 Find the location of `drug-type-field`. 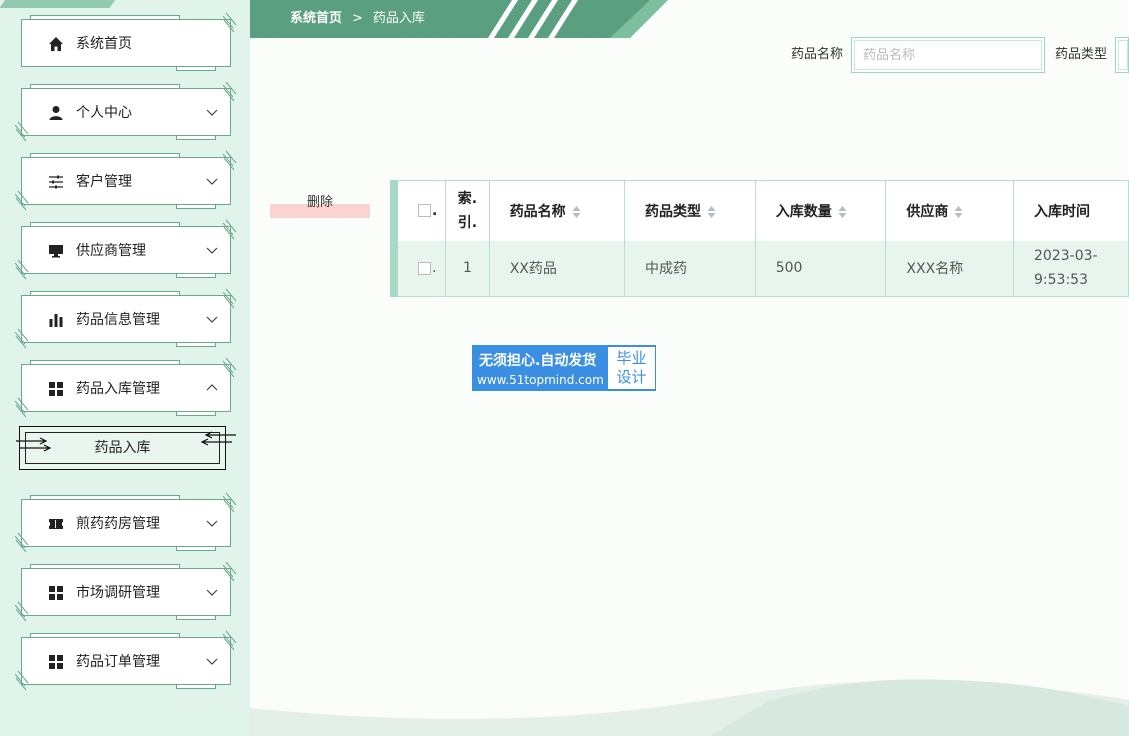

drug-type-field is located at coordinates (1122, 55).